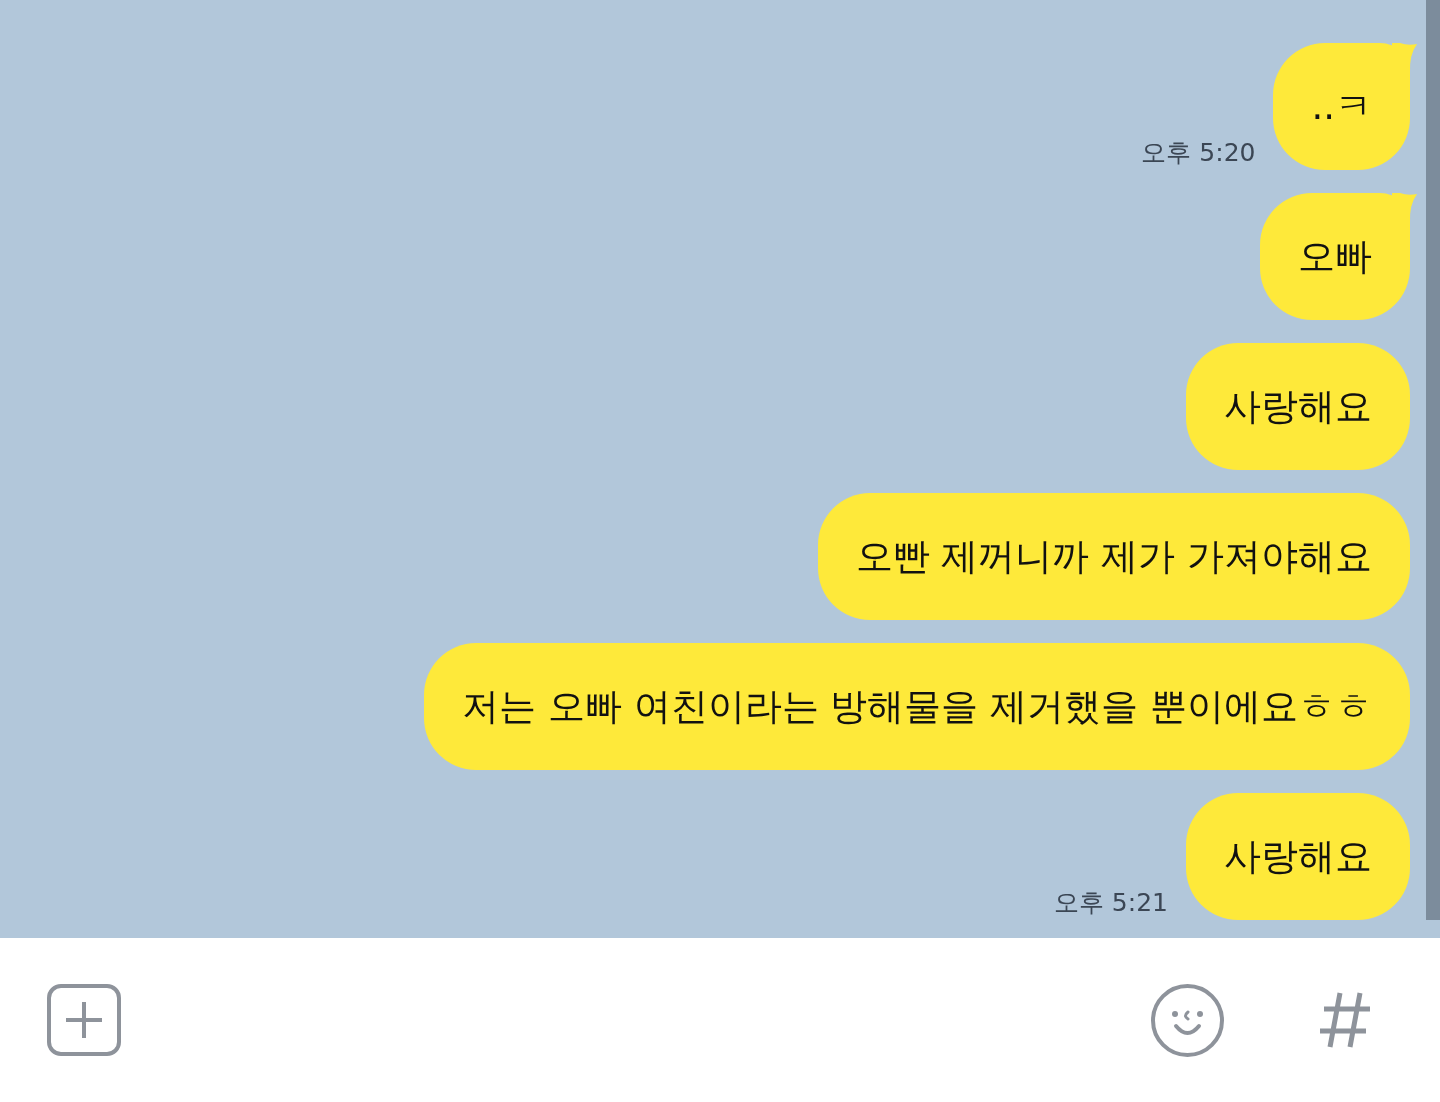 The image size is (1440, 1102). What do you see at coordinates (1187, 1020) in the screenshot?
I see `smiley-icon` at bounding box center [1187, 1020].